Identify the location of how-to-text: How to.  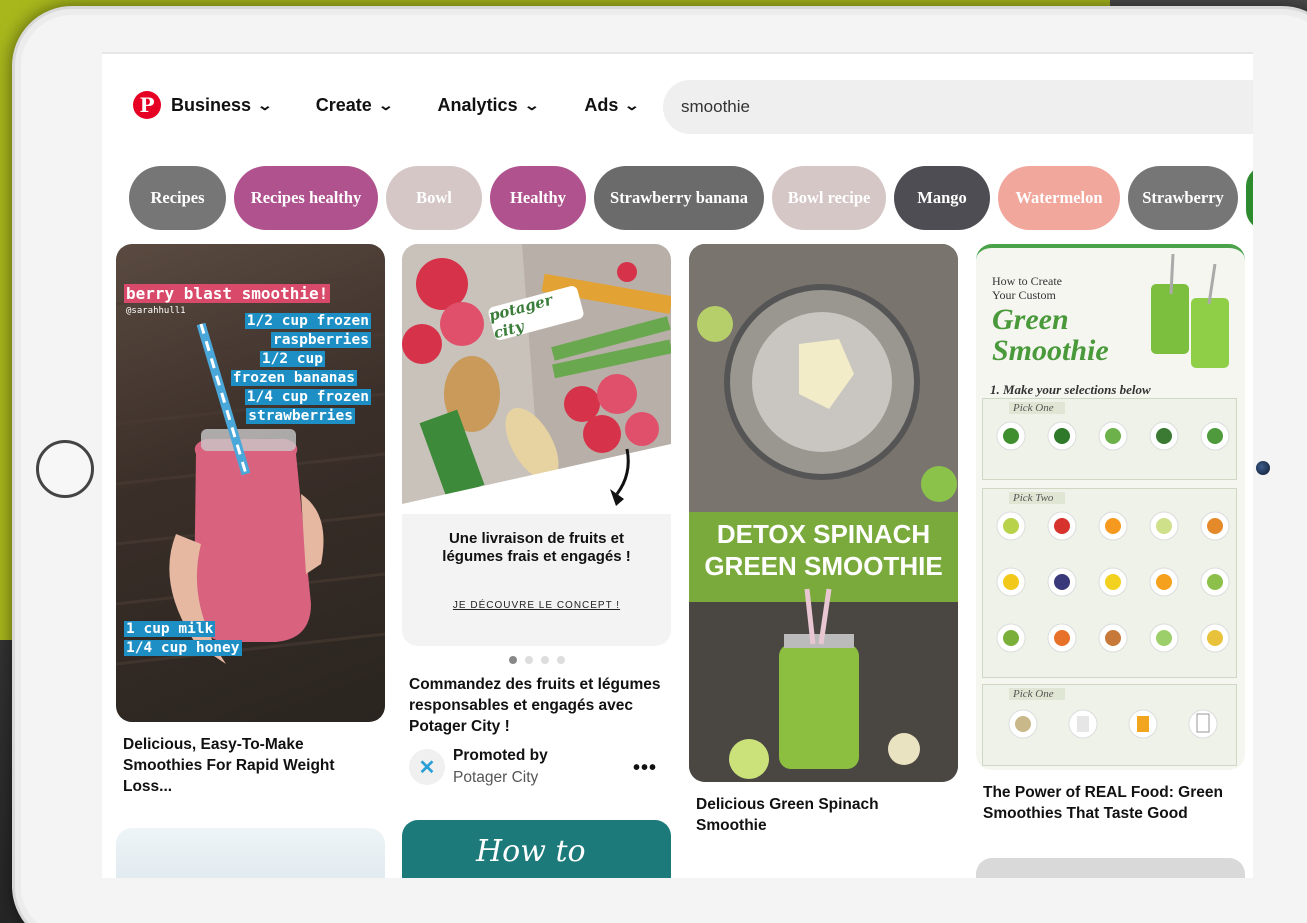
(531, 851).